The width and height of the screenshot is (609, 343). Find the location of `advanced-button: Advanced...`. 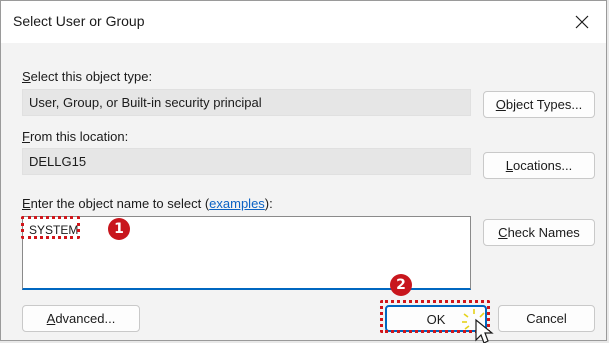

advanced-button: Advanced... is located at coordinates (81, 318).